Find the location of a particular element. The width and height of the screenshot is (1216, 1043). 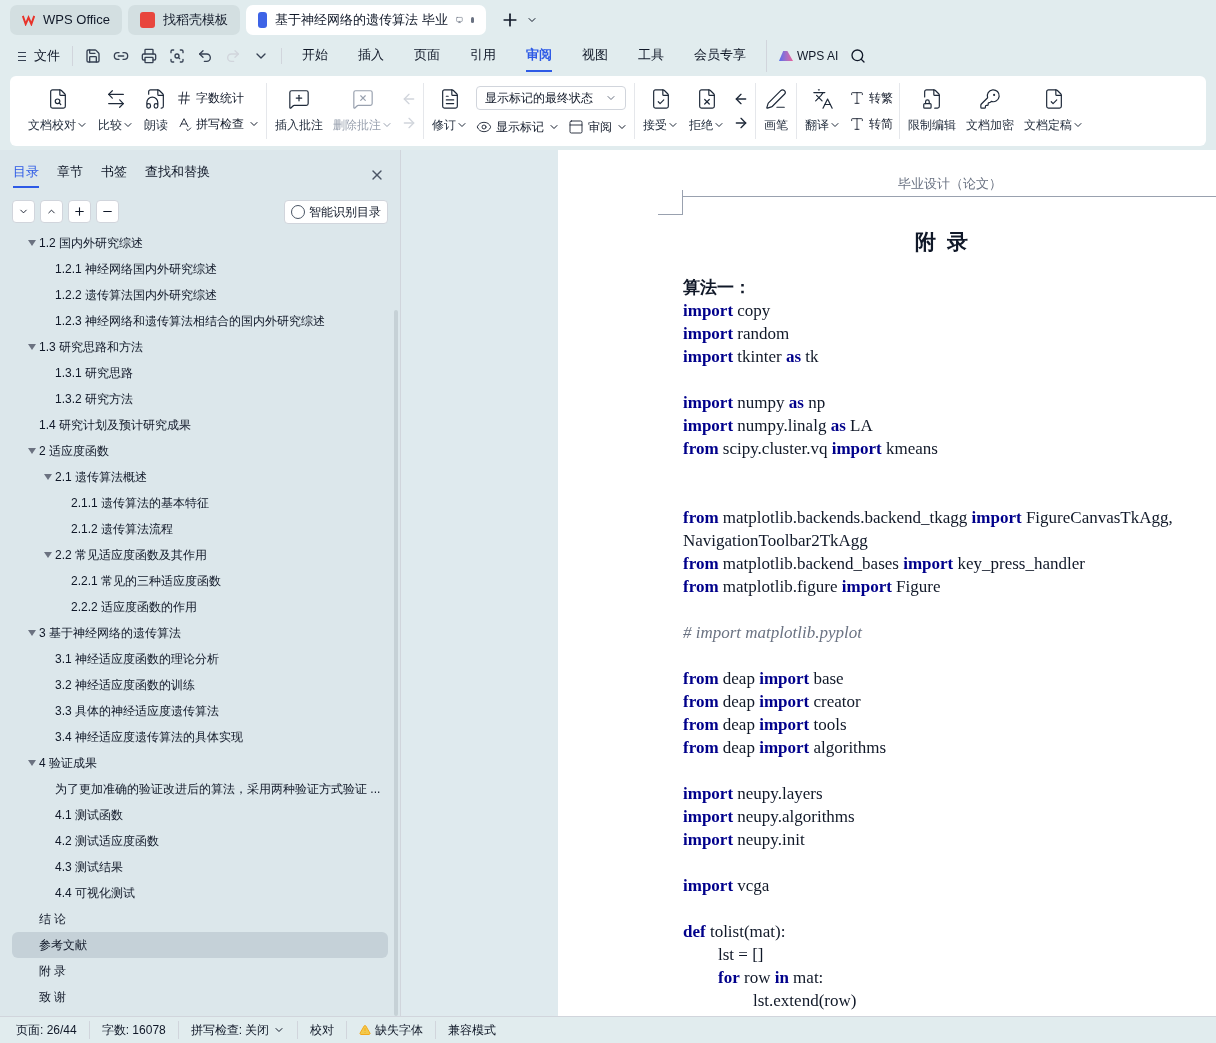

menu-tab: 引用 is located at coordinates (483, 56).